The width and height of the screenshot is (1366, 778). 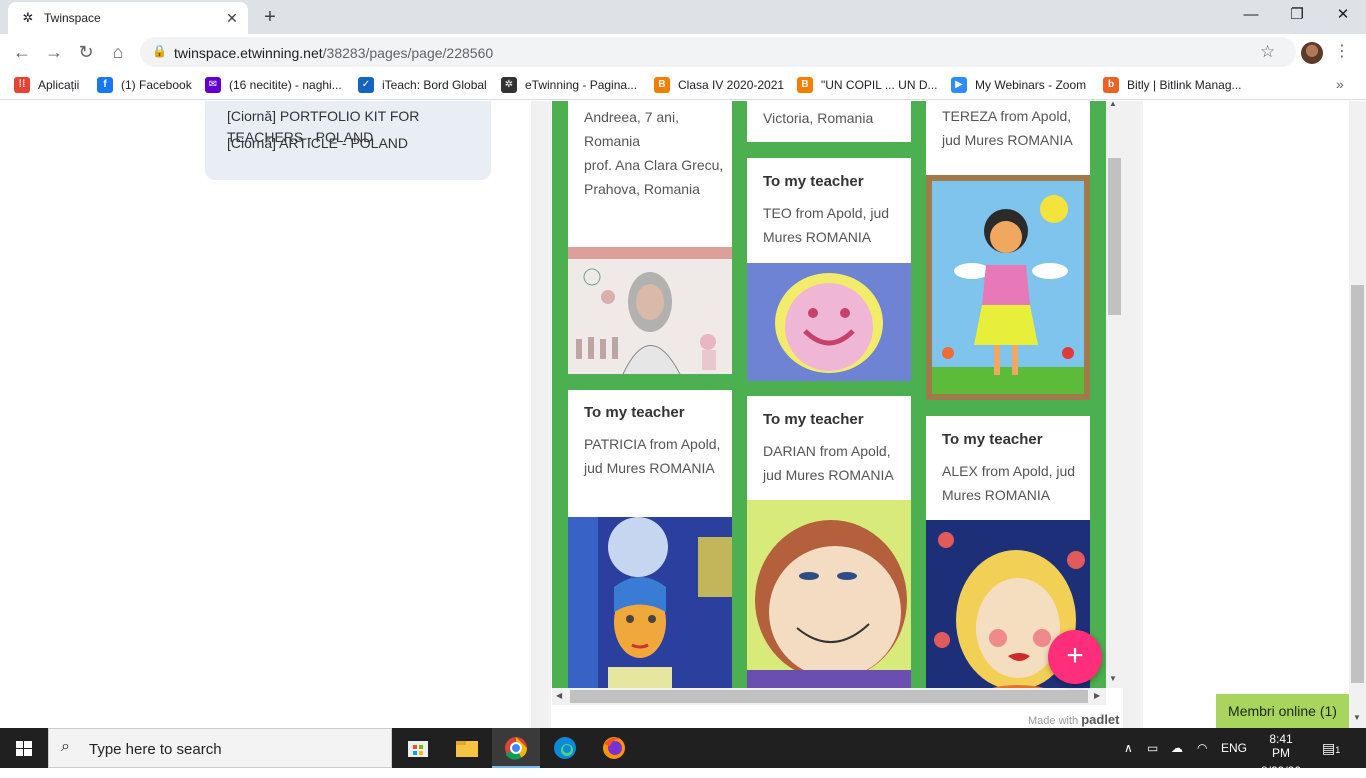 What do you see at coordinates (422, 85) in the screenshot?
I see `bookmark-item: ✓ iTeach: Bord Global` at bounding box center [422, 85].